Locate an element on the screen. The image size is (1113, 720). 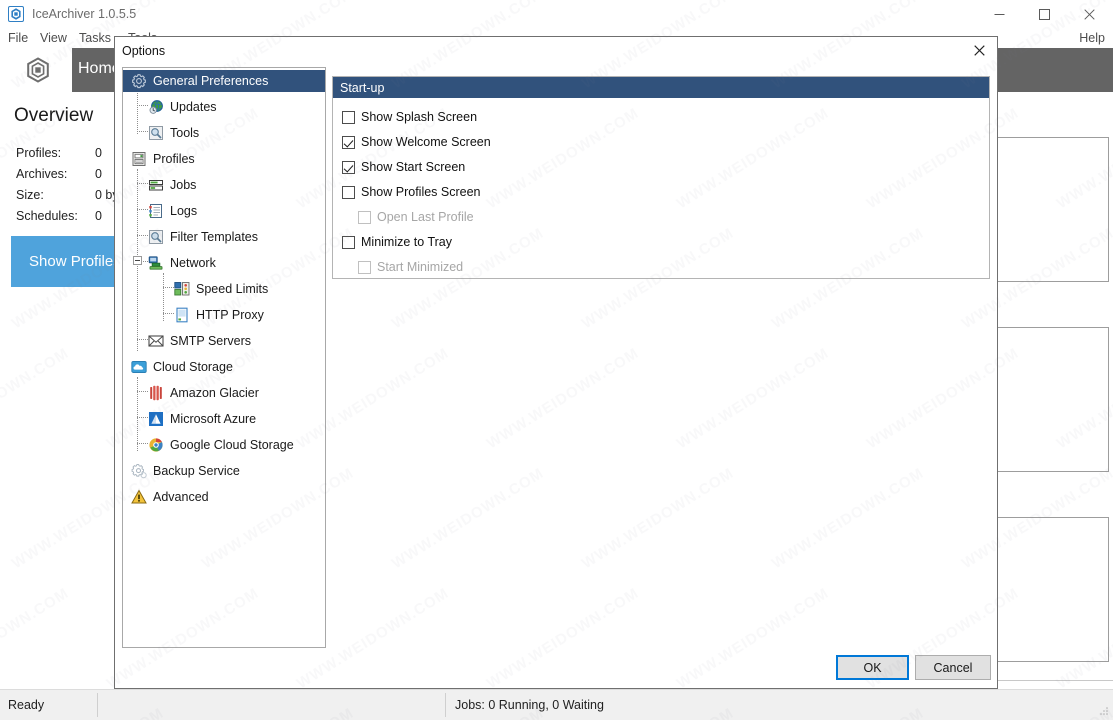
dialog-title: Options is located at coordinates (144, 51).